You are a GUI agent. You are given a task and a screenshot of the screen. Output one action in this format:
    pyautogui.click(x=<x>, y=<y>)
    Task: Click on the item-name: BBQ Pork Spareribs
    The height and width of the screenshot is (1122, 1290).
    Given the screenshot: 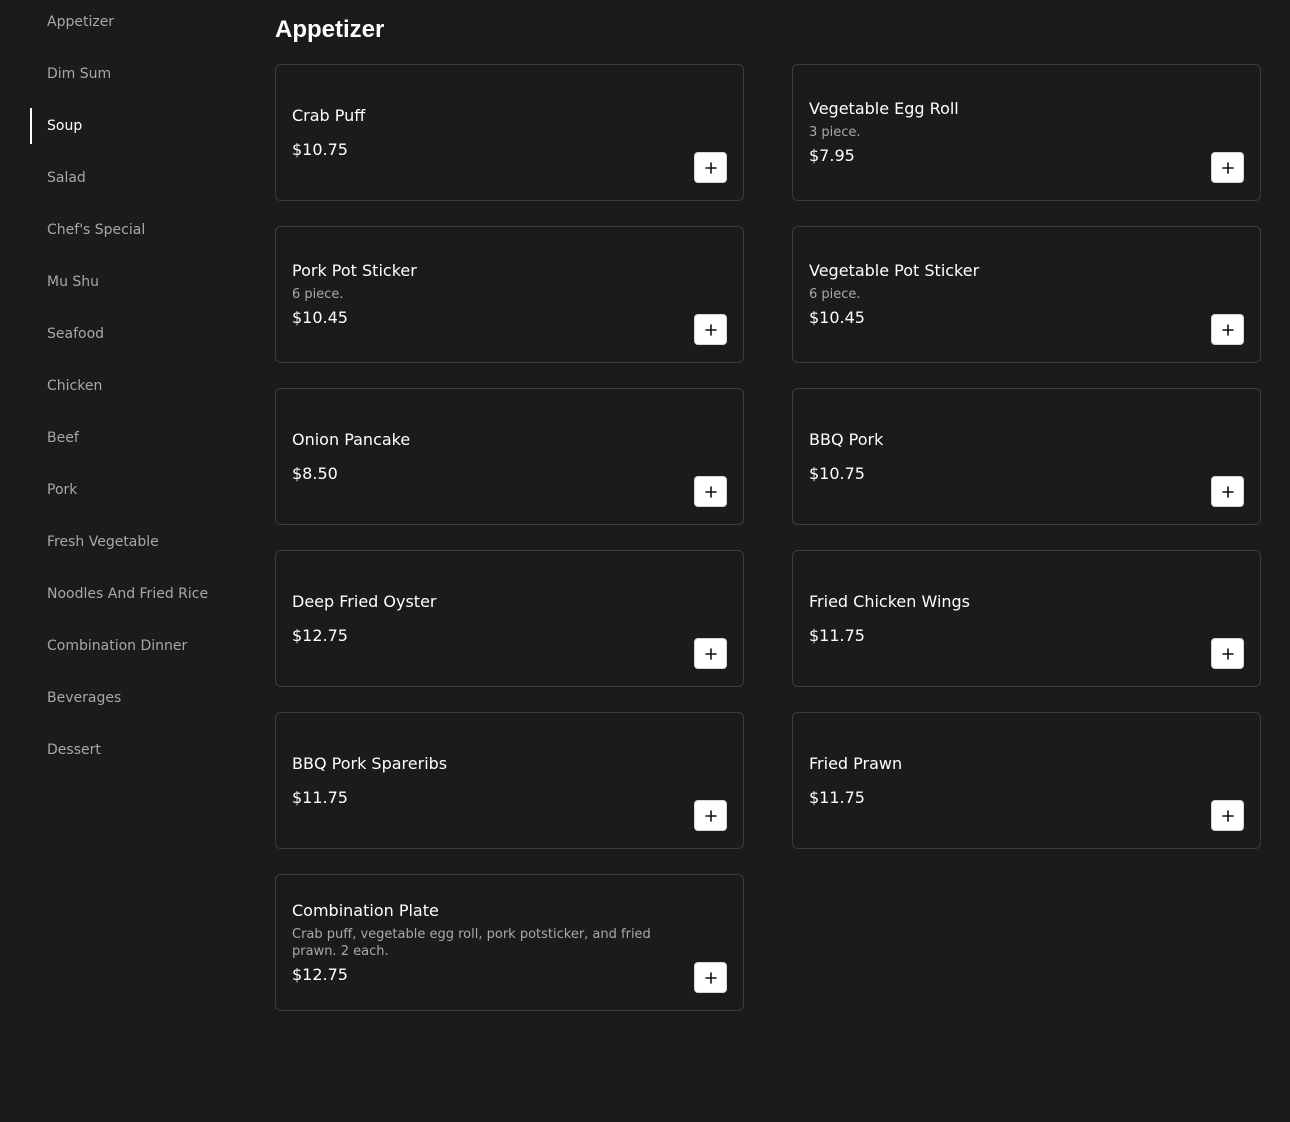 What is the action you would take?
    pyautogui.click(x=370, y=763)
    